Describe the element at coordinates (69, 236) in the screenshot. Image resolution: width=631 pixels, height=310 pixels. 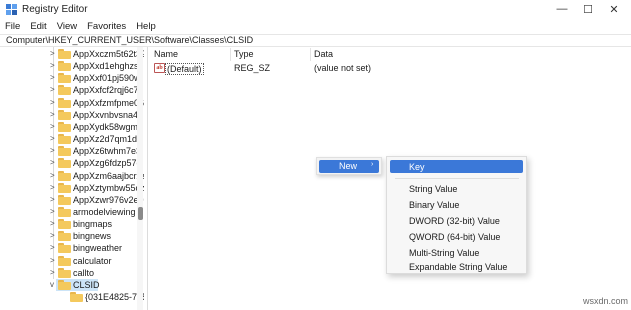
I see `tree-item: > bingnews` at that location.